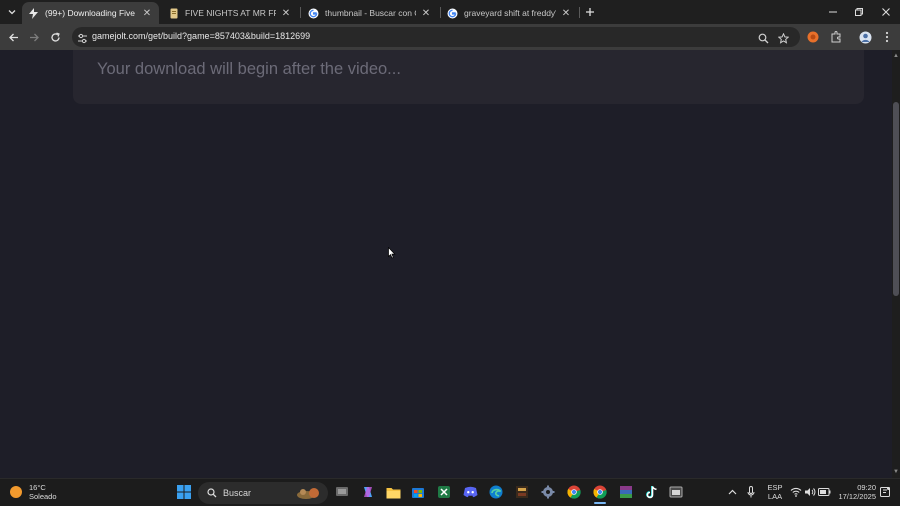  I want to click on forward-button, so click(34, 37).